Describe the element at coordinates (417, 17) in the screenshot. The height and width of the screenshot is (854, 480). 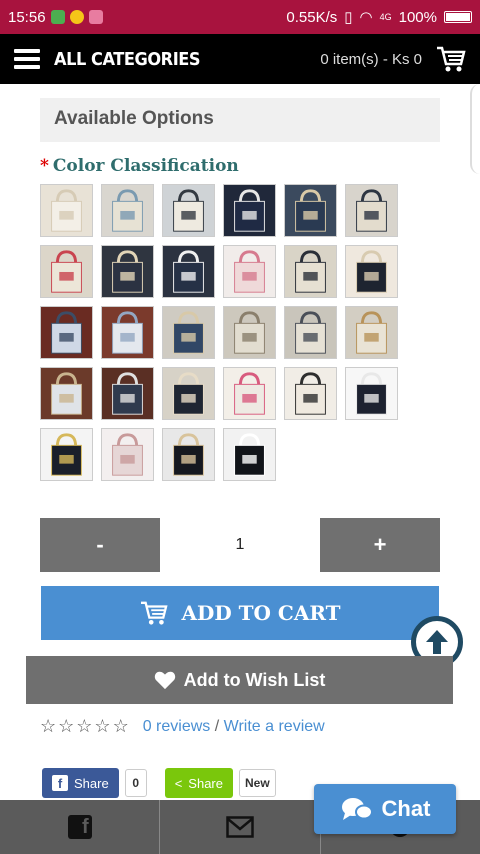
I see `battery-percent: 100%` at that location.